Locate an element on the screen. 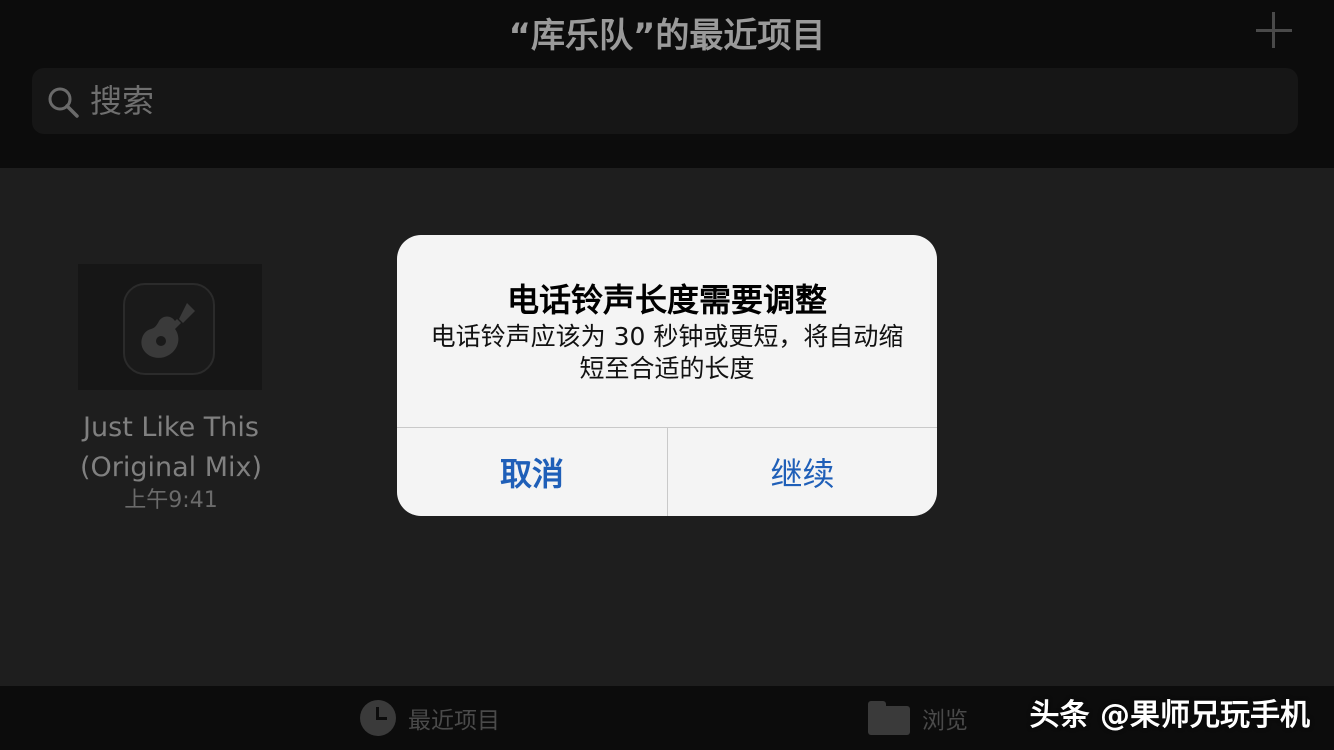  tab-recent: 最近项目 is located at coordinates (430, 718).